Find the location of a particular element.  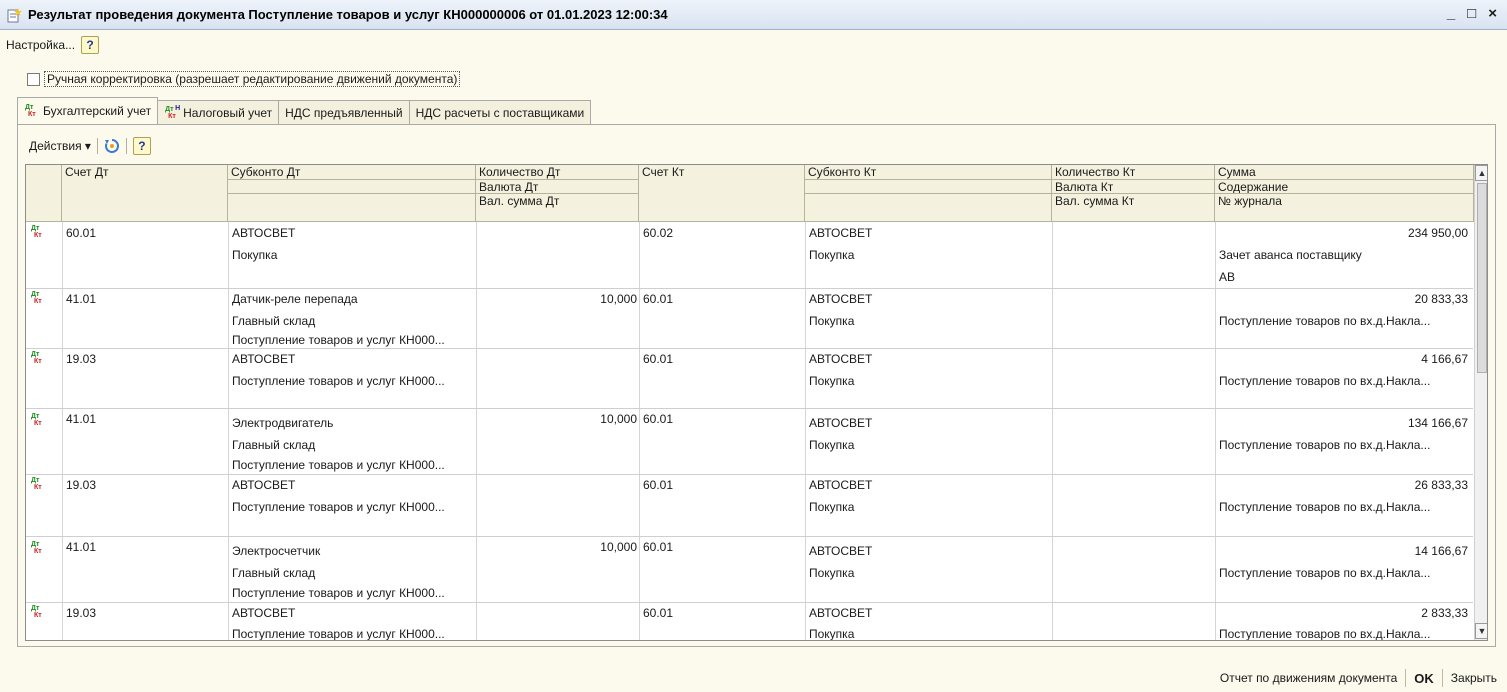

minimize-button: _ is located at coordinates (1451, 13).